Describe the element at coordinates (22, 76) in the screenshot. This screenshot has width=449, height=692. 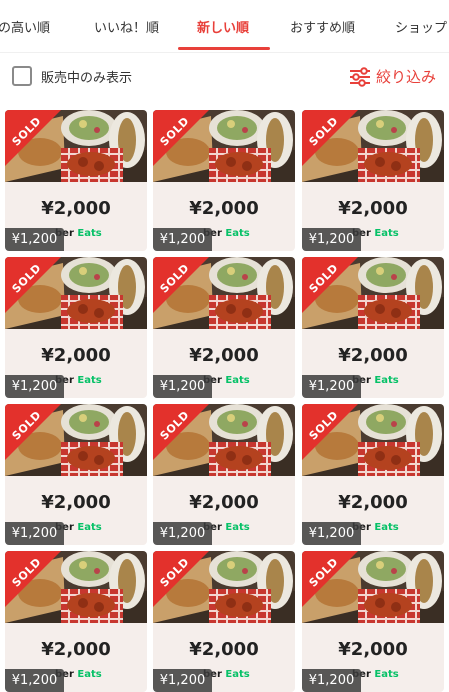
I see `on-sale-only-checkbox` at that location.